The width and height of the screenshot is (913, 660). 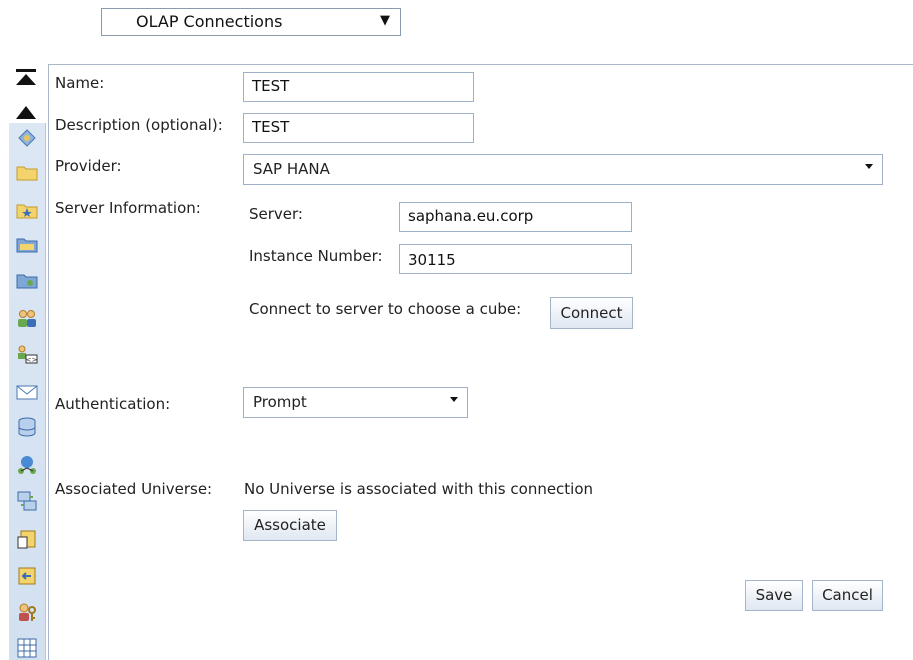 What do you see at coordinates (139, 125) in the screenshot?
I see `description-label: Description (optional):` at bounding box center [139, 125].